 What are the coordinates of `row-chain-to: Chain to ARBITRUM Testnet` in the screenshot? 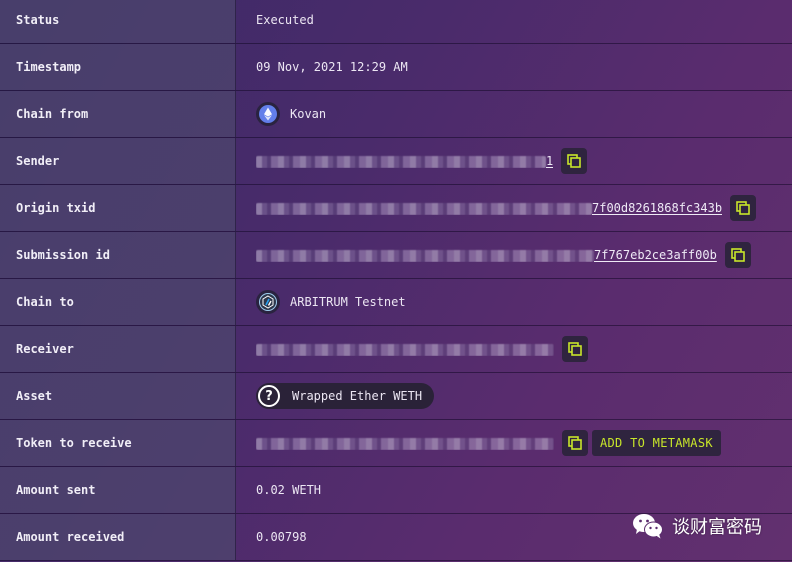 It's located at (396, 302).